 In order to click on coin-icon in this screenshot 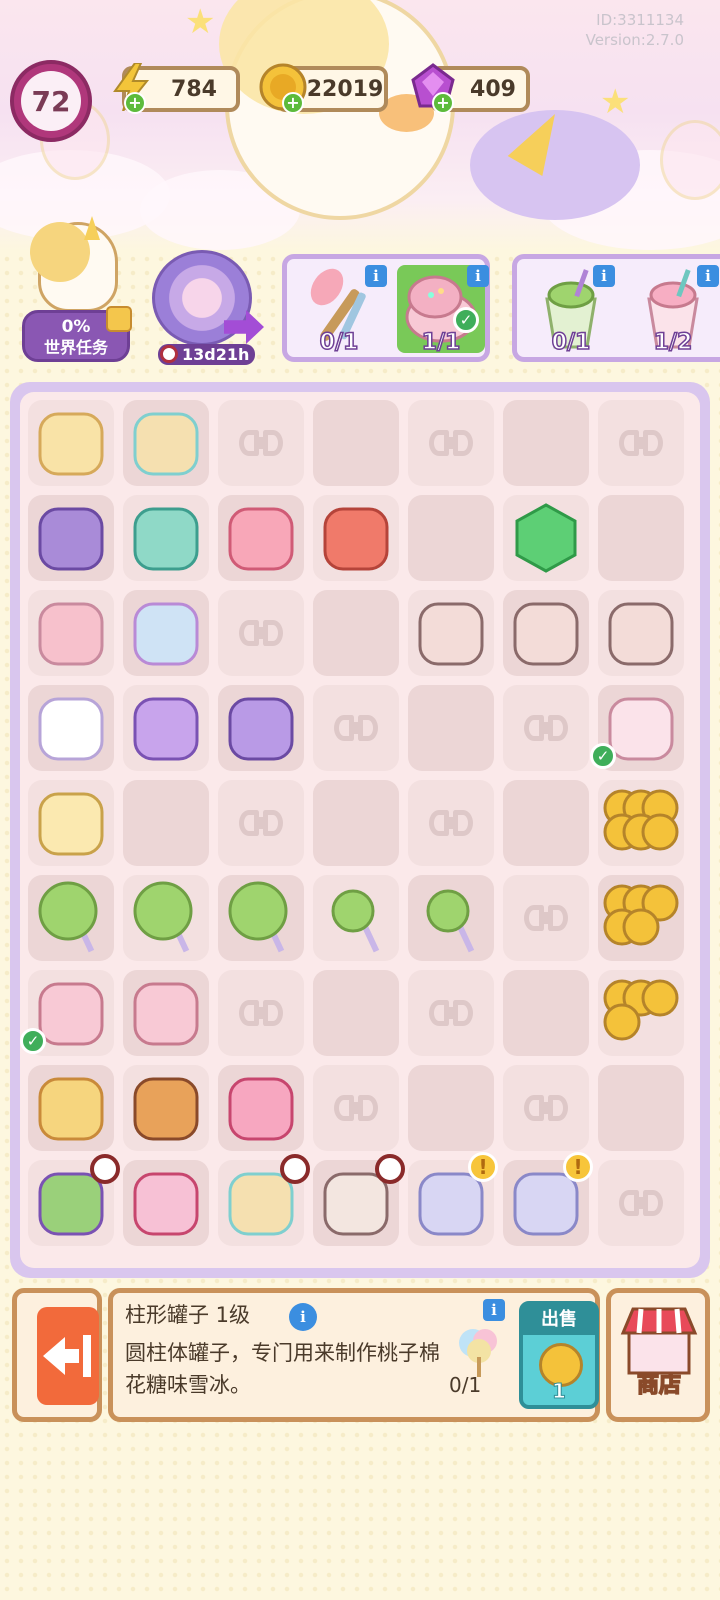, I will do `click(641, 927)`.